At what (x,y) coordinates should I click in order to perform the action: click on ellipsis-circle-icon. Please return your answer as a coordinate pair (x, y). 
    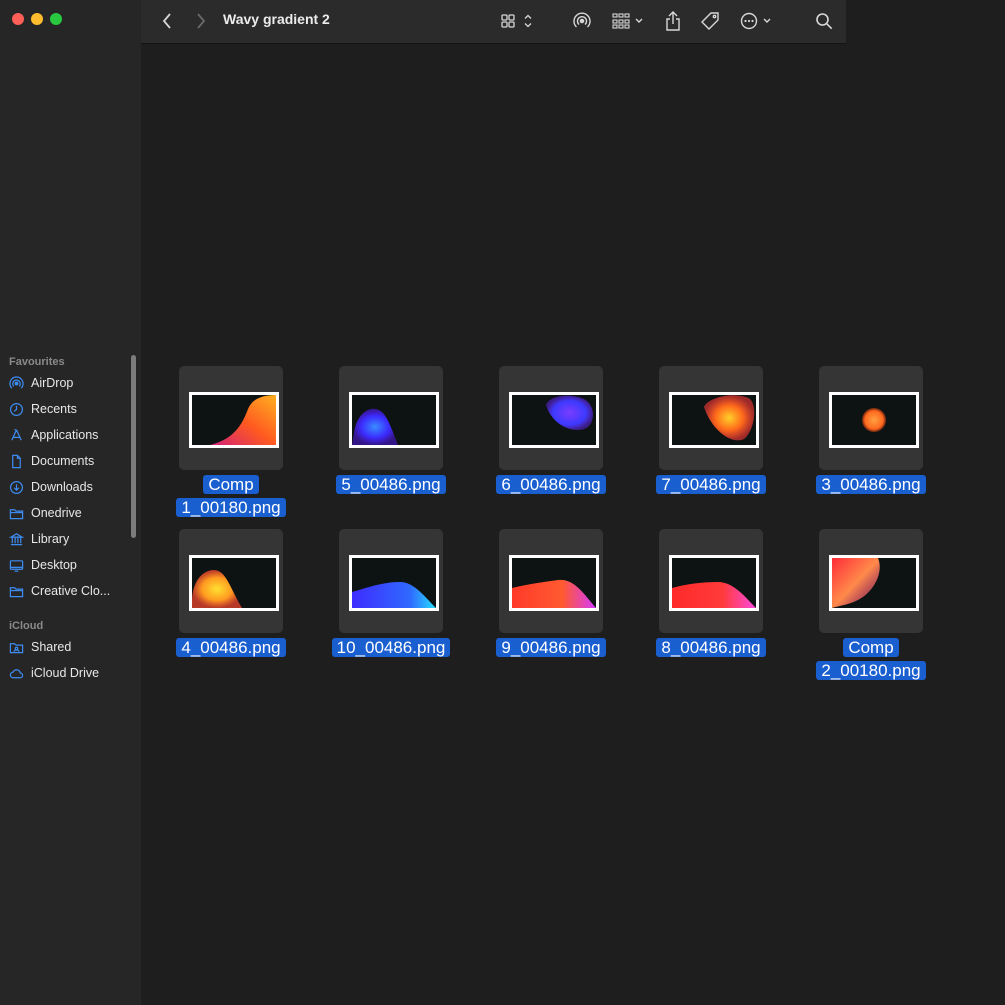
    Looking at the image, I should click on (755, 21).